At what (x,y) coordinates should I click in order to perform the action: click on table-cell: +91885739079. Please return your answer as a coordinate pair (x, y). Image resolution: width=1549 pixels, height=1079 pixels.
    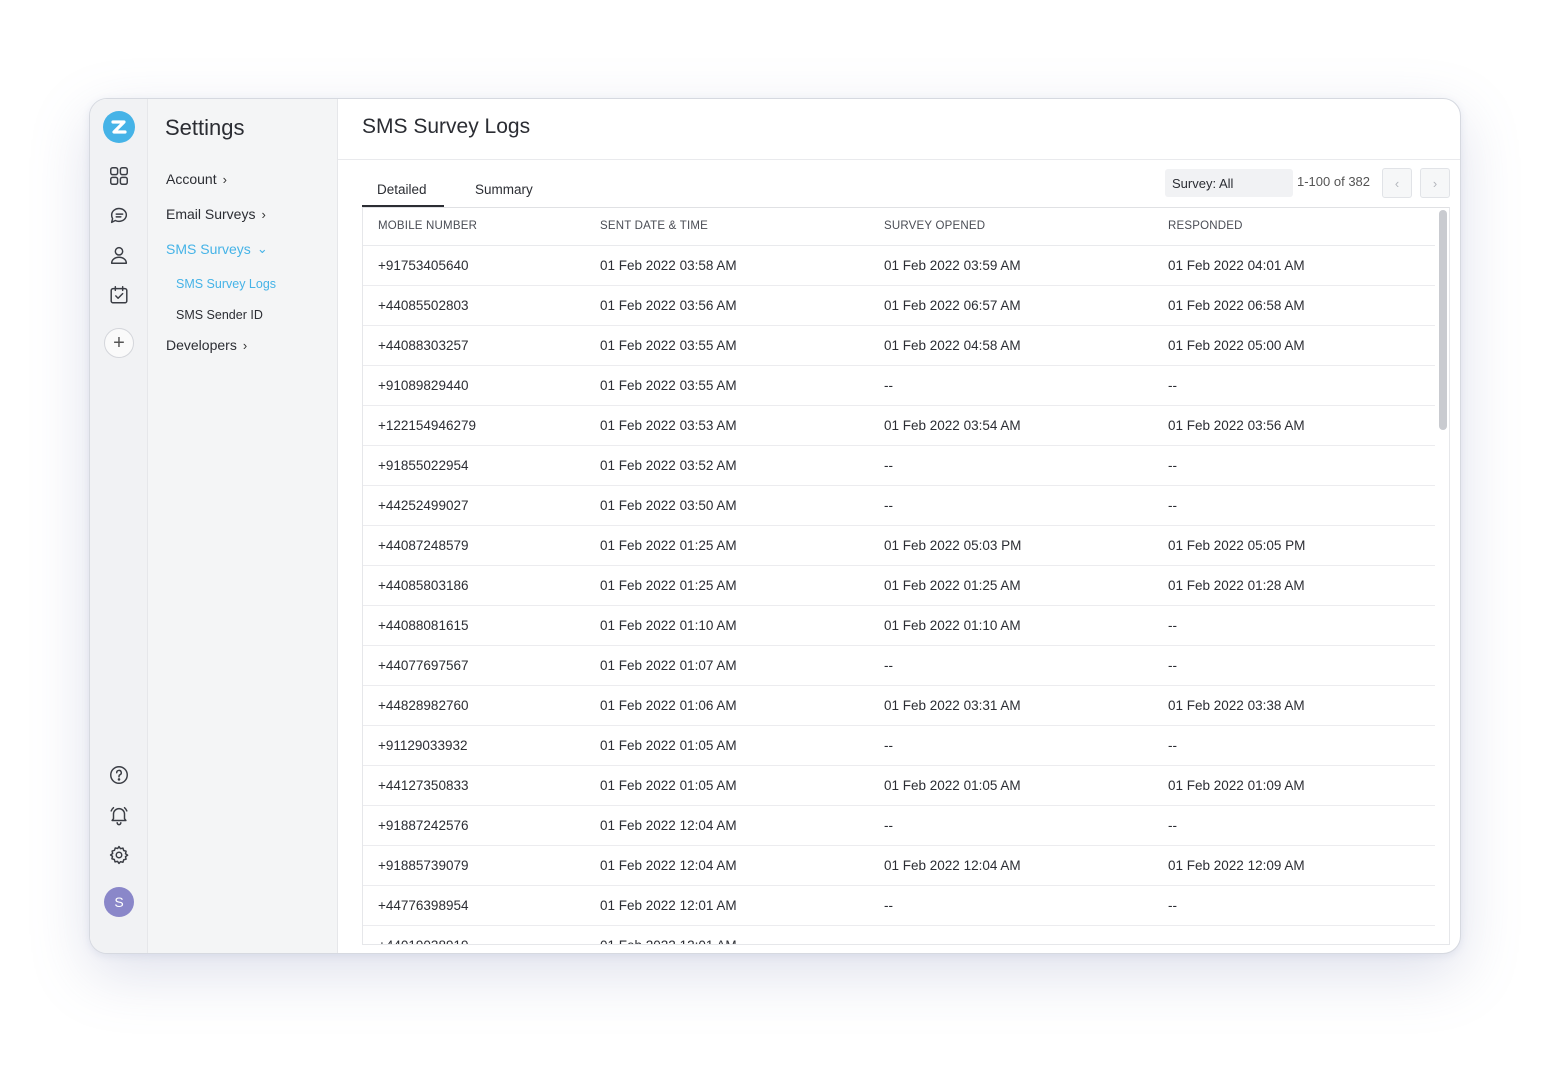
    Looking at the image, I should click on (474, 865).